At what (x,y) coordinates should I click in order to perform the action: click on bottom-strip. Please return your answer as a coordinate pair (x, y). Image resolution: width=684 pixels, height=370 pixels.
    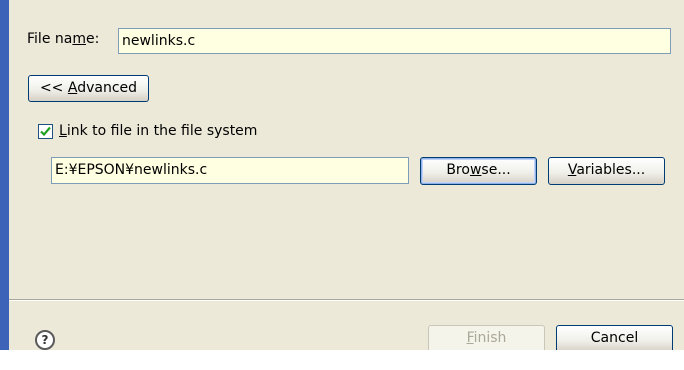
    Looking at the image, I should click on (342, 360).